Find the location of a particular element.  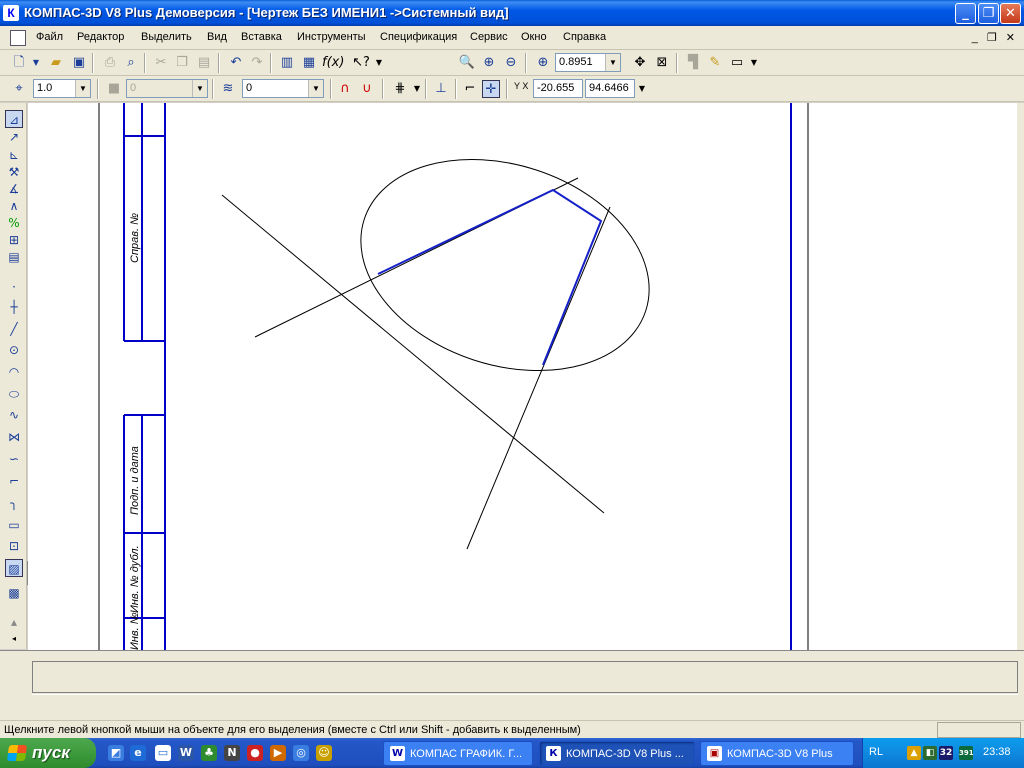

mdi-window-controls: _ ❐ ✕ is located at coordinates (995, 37).